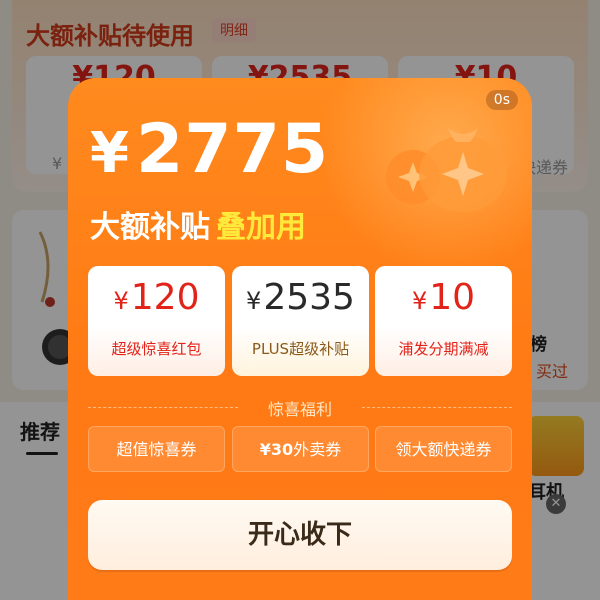  I want to click on coupon-label: 浦发分期满减, so click(443, 349).